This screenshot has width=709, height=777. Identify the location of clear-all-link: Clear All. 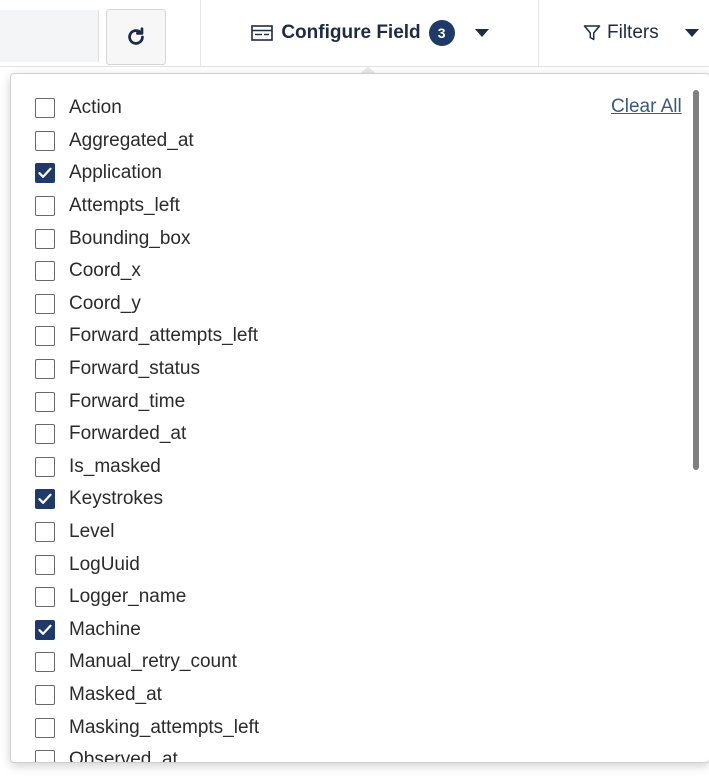
(646, 107).